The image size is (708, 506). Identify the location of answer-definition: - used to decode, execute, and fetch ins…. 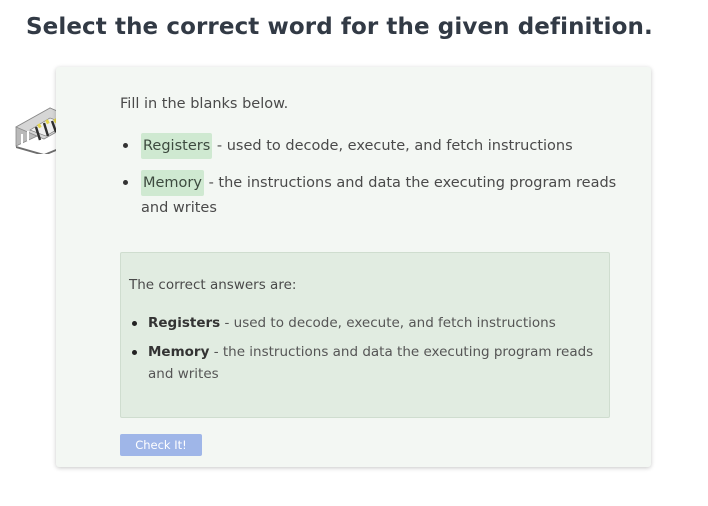
(390, 323).